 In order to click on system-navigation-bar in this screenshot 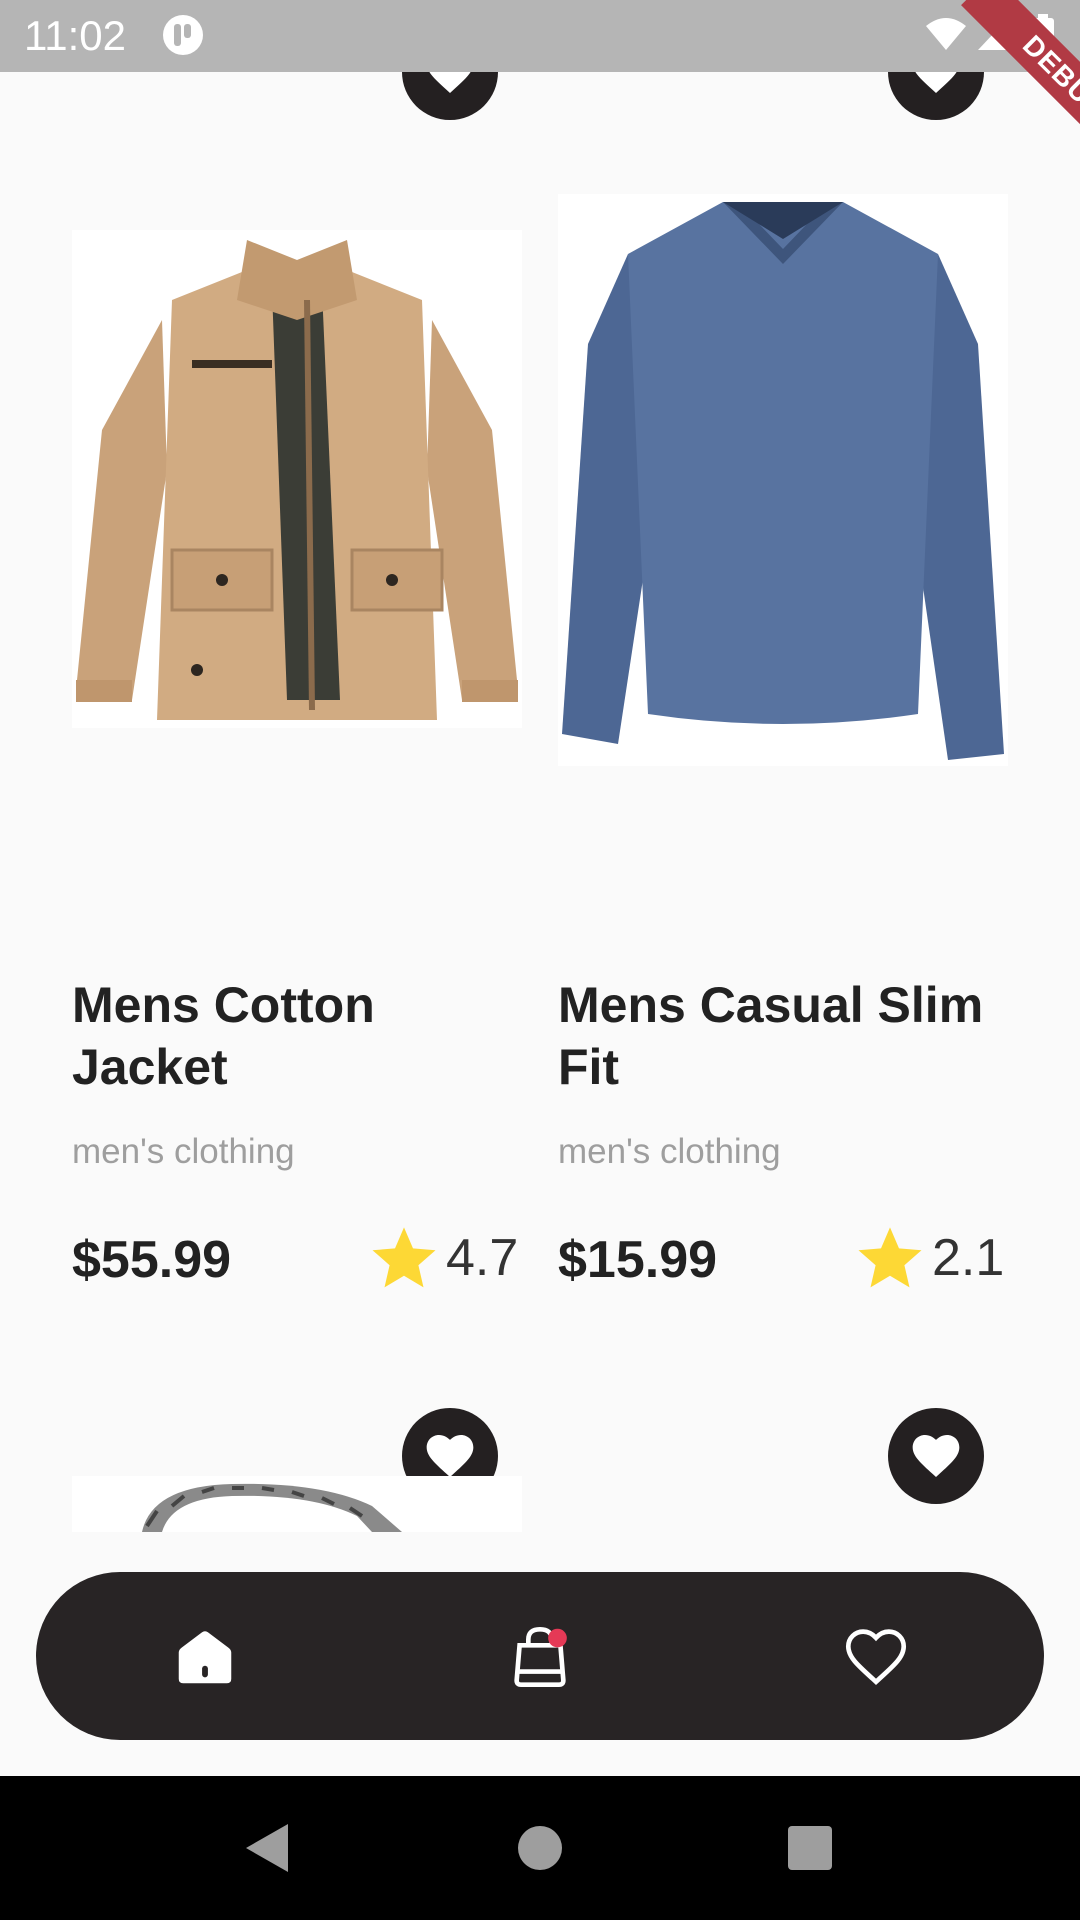, I will do `click(540, 1848)`.